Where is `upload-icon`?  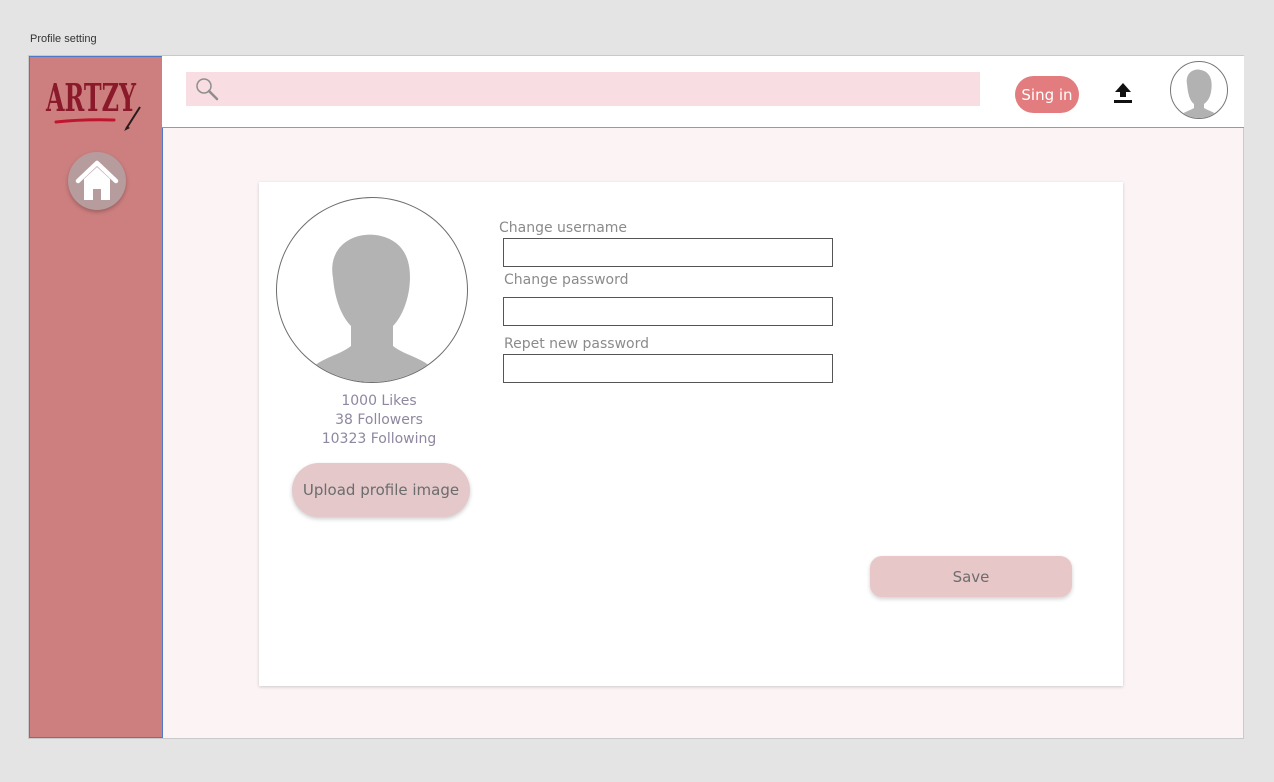 upload-icon is located at coordinates (1123, 93).